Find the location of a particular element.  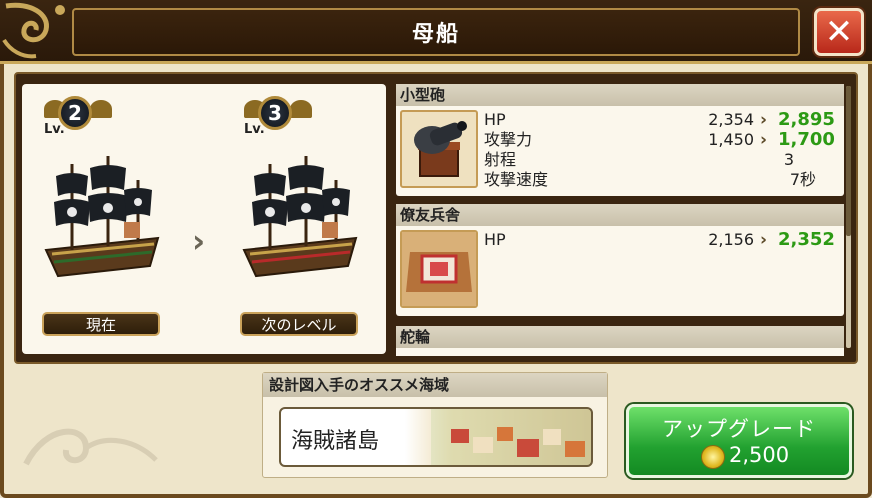

title-panel: 母船 is located at coordinates (436, 32).